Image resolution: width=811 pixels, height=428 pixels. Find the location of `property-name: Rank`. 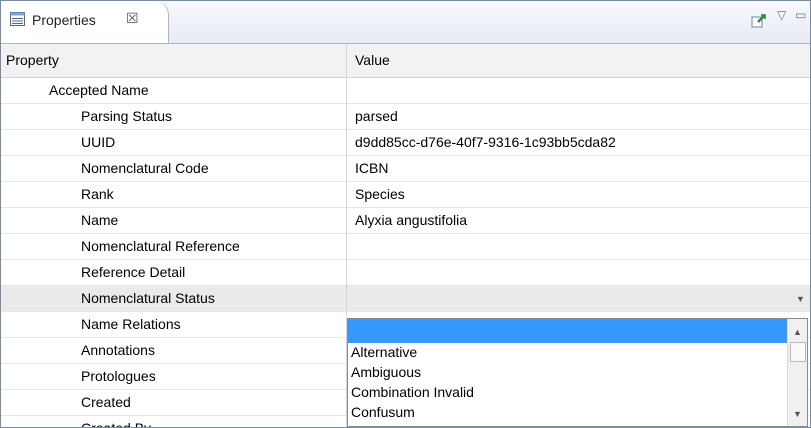

property-name: Rank is located at coordinates (97, 194).